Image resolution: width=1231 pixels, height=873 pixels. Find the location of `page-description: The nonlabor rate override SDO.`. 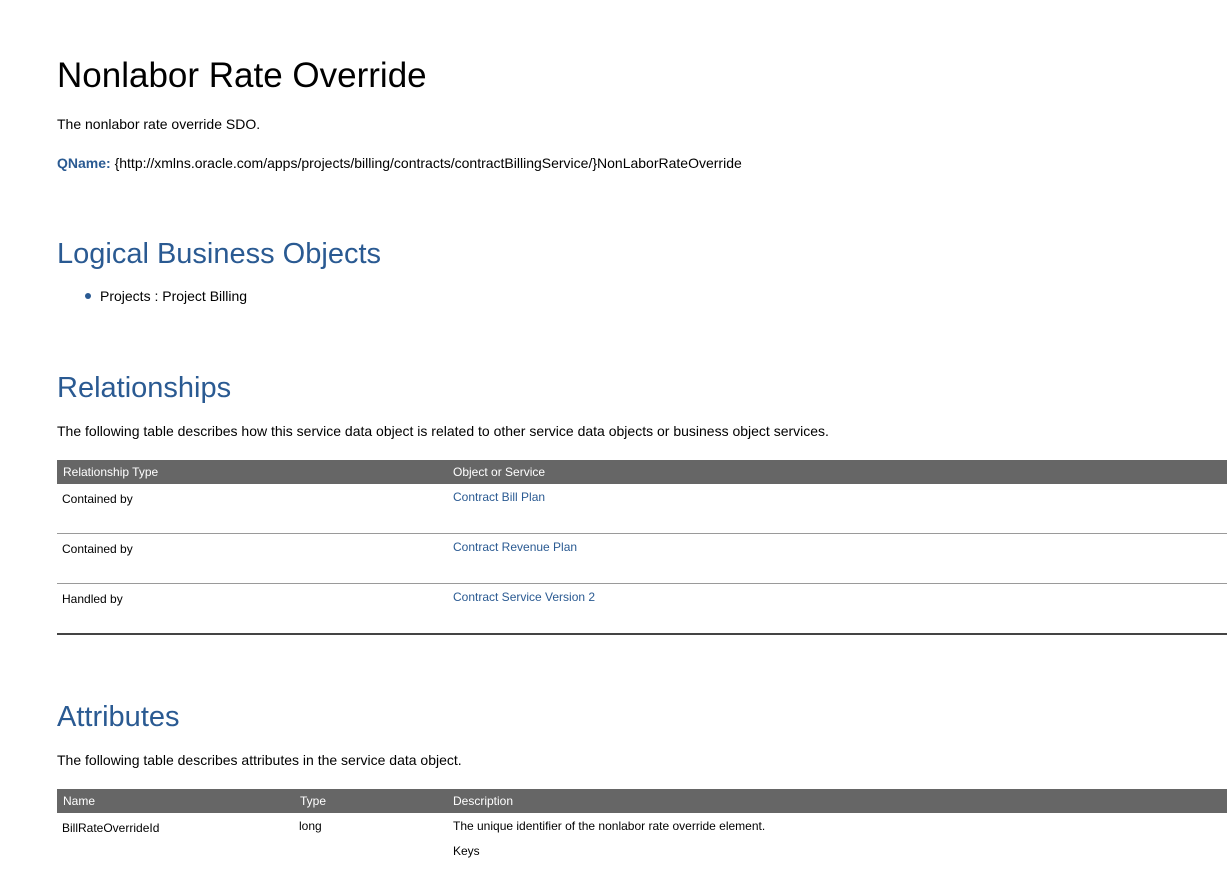

page-description: The nonlabor rate override SDO. is located at coordinates (159, 124).